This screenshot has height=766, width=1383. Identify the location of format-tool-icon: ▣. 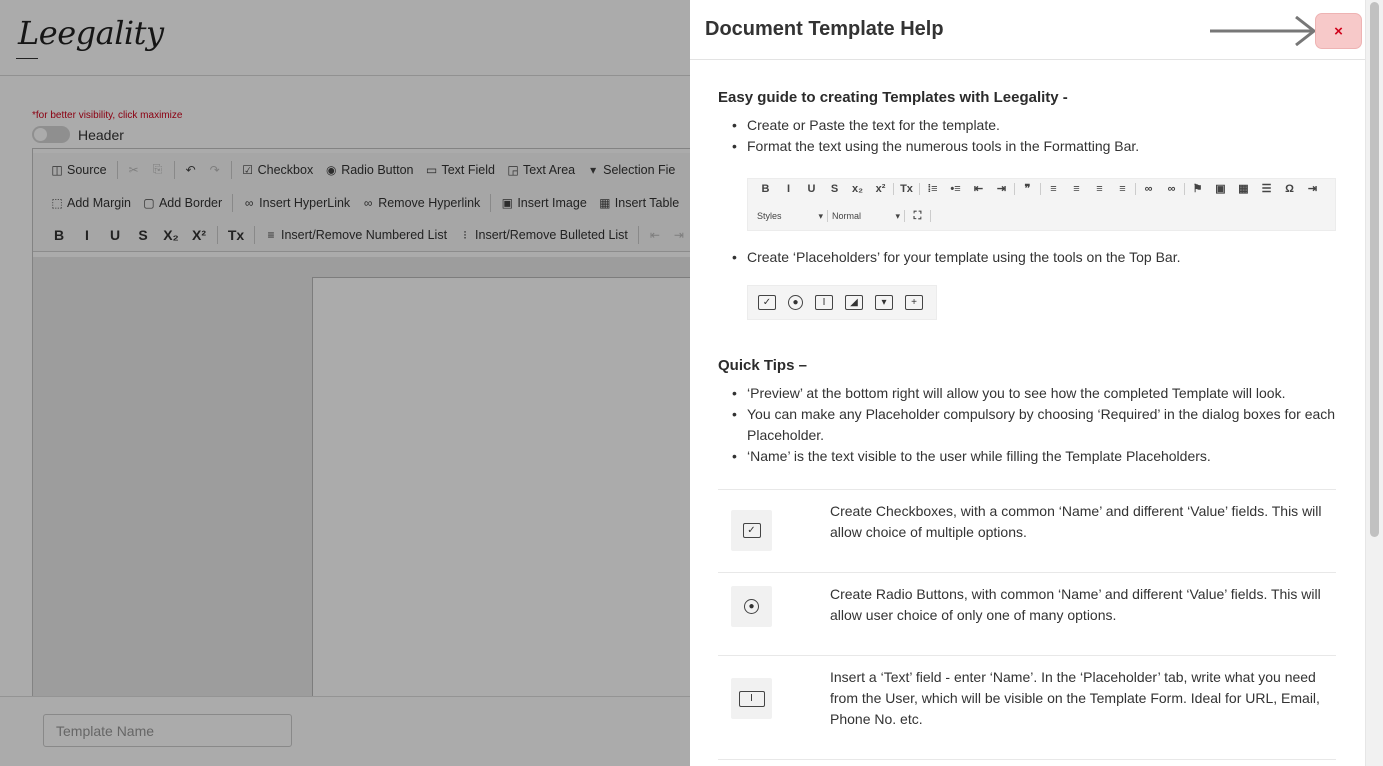
(1220, 189).